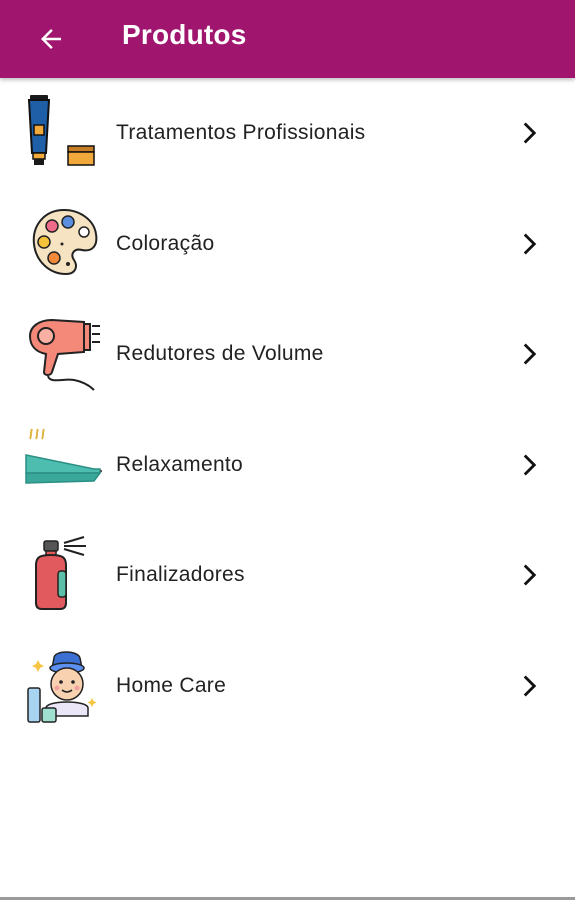  What do you see at coordinates (60, 573) in the screenshot?
I see `spray-bottle-icon` at bounding box center [60, 573].